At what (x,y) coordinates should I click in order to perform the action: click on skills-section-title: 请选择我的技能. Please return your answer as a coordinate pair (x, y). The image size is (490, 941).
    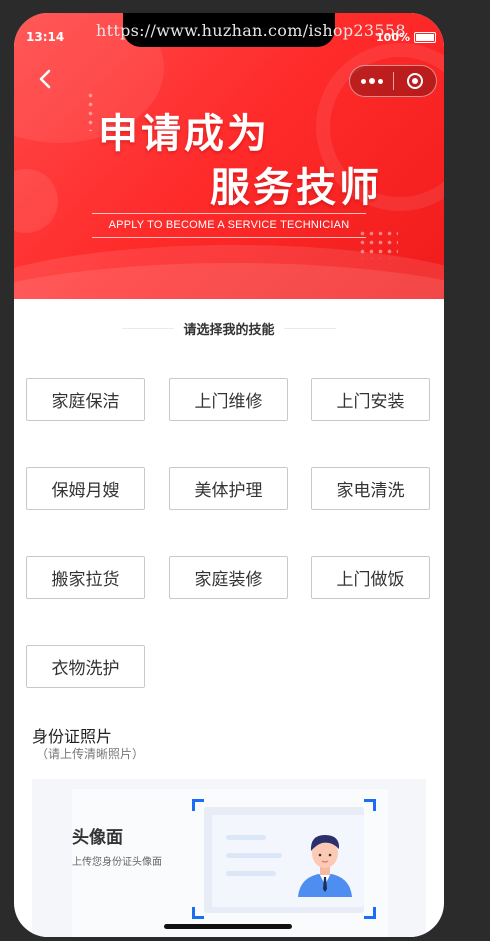
    Looking at the image, I should click on (229, 330).